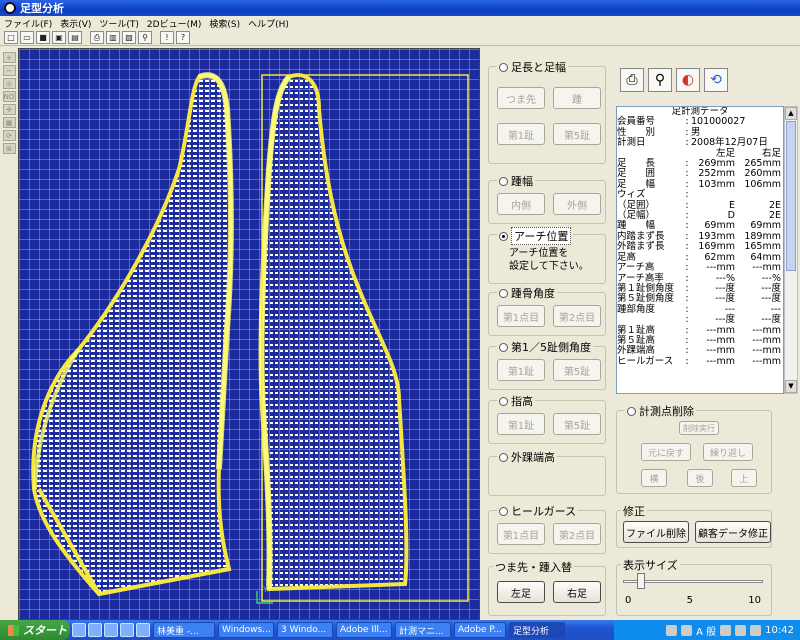 This screenshot has height=640, width=800. I want to click on back-button: 後, so click(700, 478).